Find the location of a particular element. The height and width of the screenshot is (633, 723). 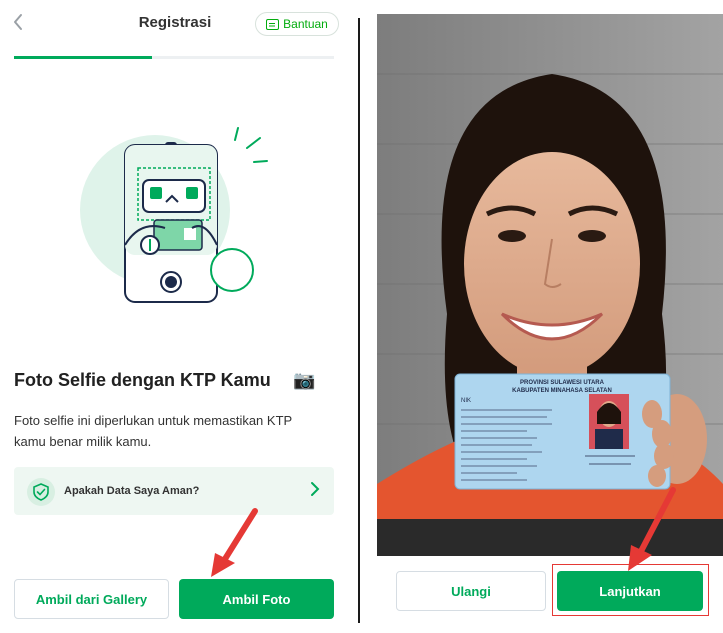

selfie-ktp-illustration is located at coordinates (174, 215).